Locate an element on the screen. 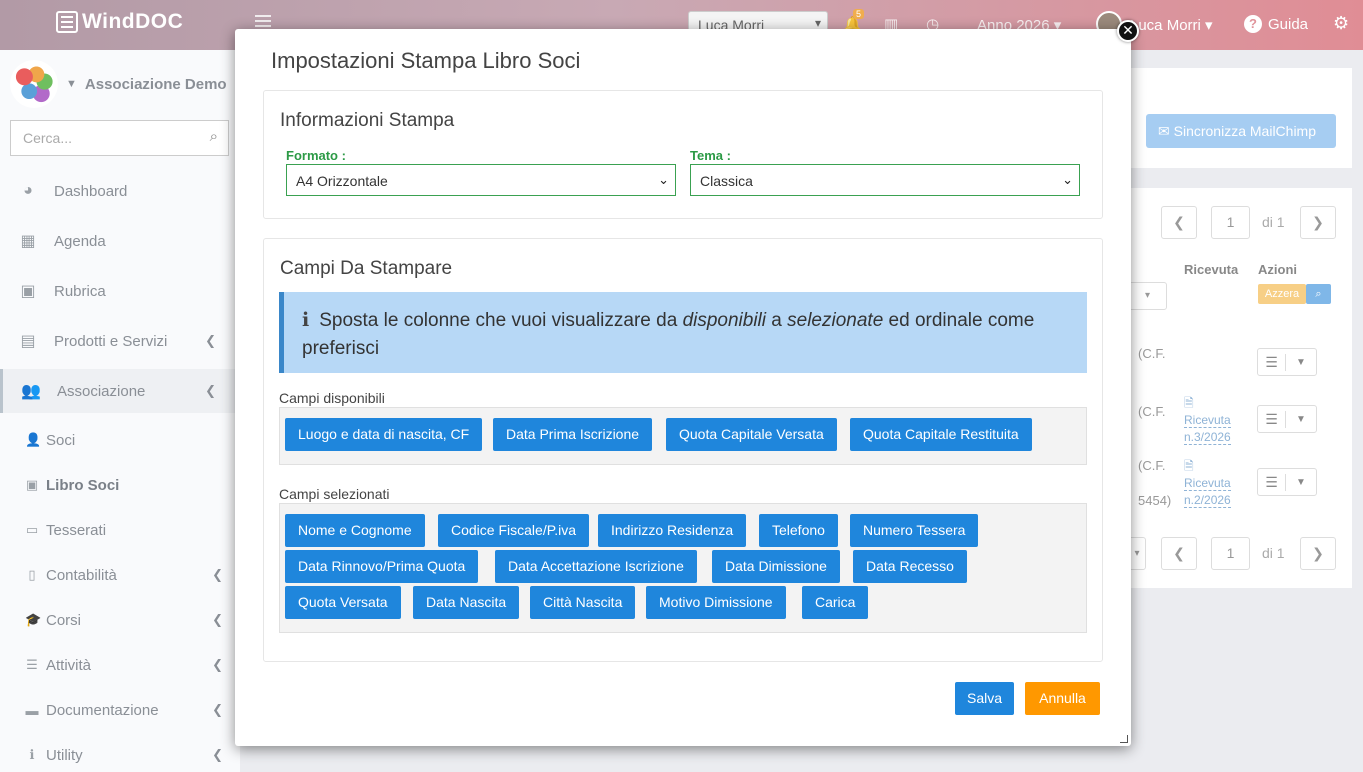 The image size is (1363, 772). tema-select: Classica ⌄ is located at coordinates (885, 180).